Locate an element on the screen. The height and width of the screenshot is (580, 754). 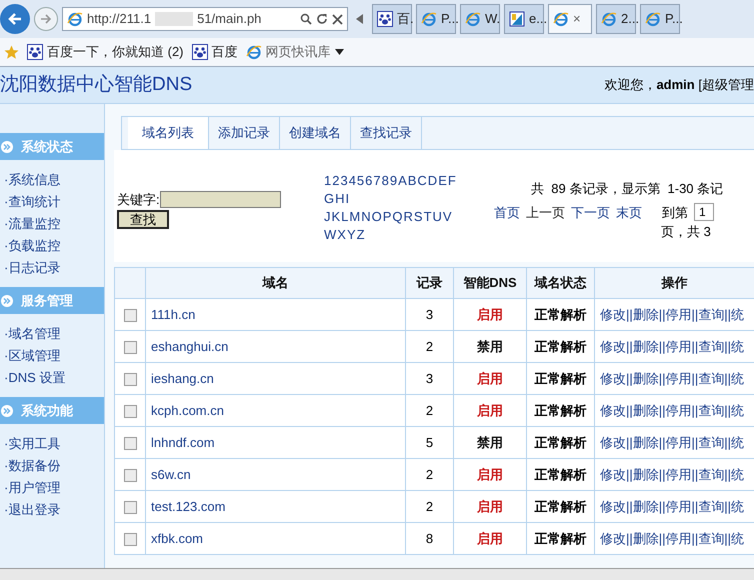
sidebar-link: ·系统信息 is located at coordinates (52, 180).